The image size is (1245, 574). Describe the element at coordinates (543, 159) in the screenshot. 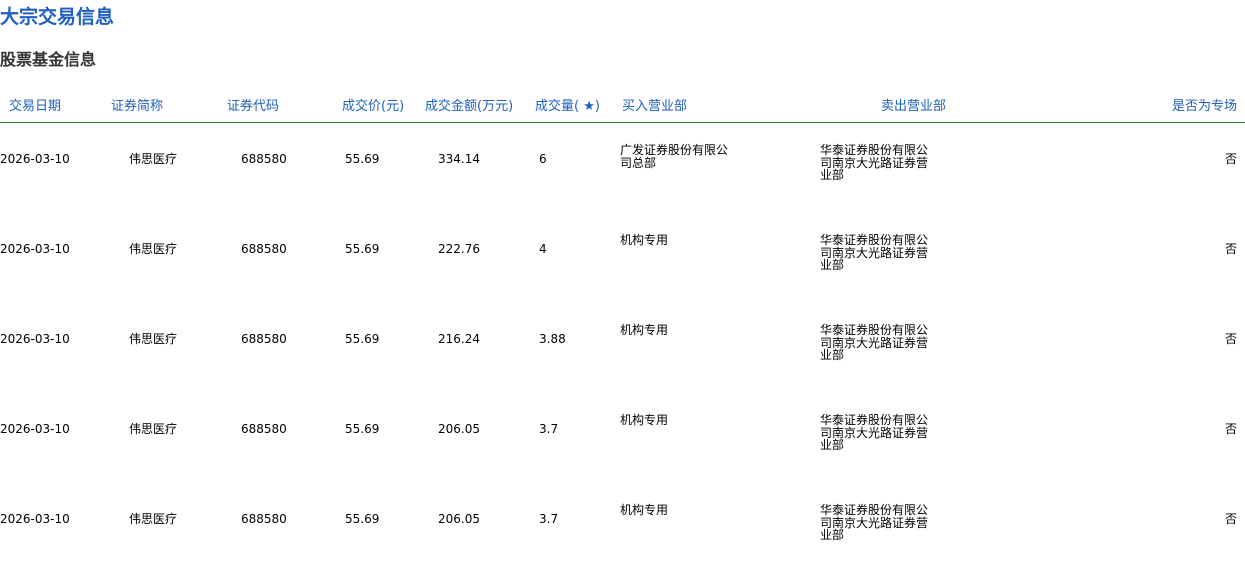

I see `cell-volume: 6` at that location.